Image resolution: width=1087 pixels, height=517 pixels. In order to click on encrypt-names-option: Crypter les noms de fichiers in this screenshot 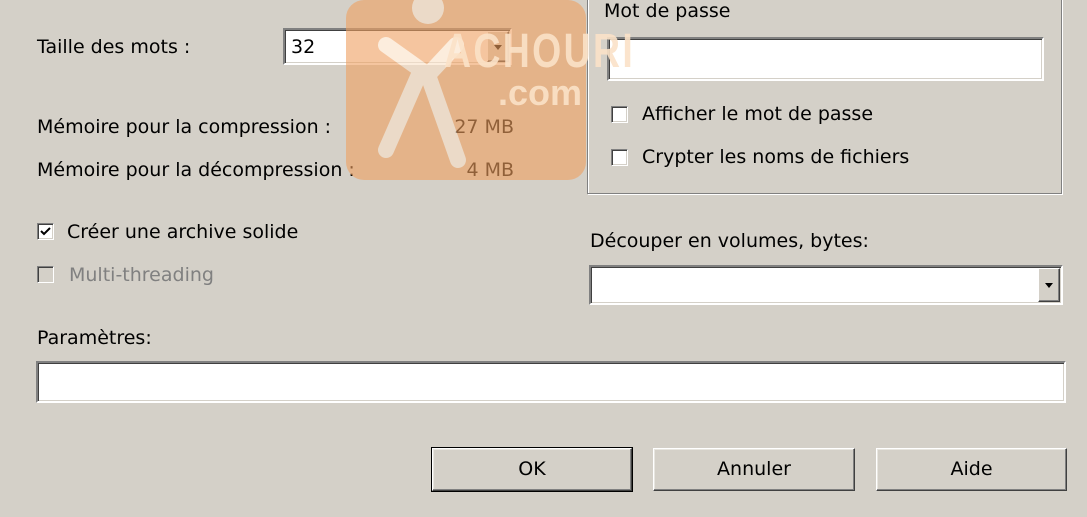, I will do `click(771, 157)`.